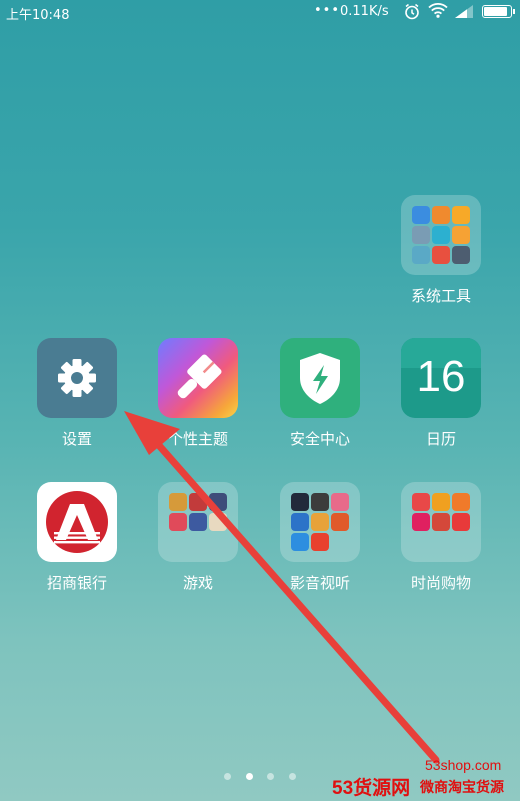 Image resolution: width=520 pixels, height=801 pixels. I want to click on cmb-bank-logo-icon, so click(77, 522).